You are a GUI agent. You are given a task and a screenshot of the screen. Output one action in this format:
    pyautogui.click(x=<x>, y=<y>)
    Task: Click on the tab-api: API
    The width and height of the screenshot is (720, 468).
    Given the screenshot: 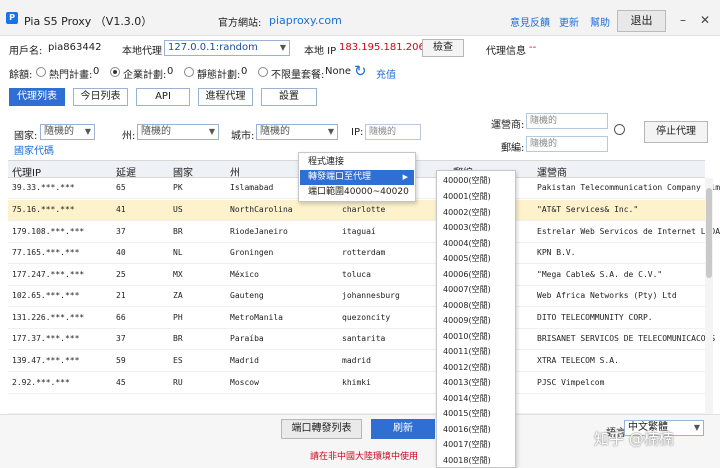 What is the action you would take?
    pyautogui.click(x=163, y=97)
    